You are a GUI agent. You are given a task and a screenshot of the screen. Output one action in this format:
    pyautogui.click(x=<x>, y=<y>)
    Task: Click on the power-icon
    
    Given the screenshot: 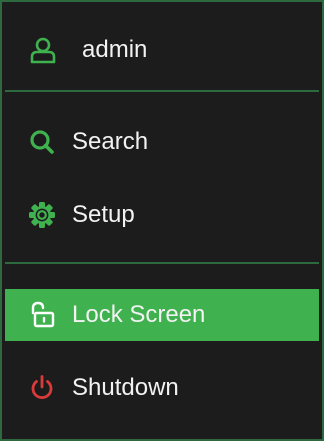 What is the action you would take?
    pyautogui.click(x=42, y=388)
    